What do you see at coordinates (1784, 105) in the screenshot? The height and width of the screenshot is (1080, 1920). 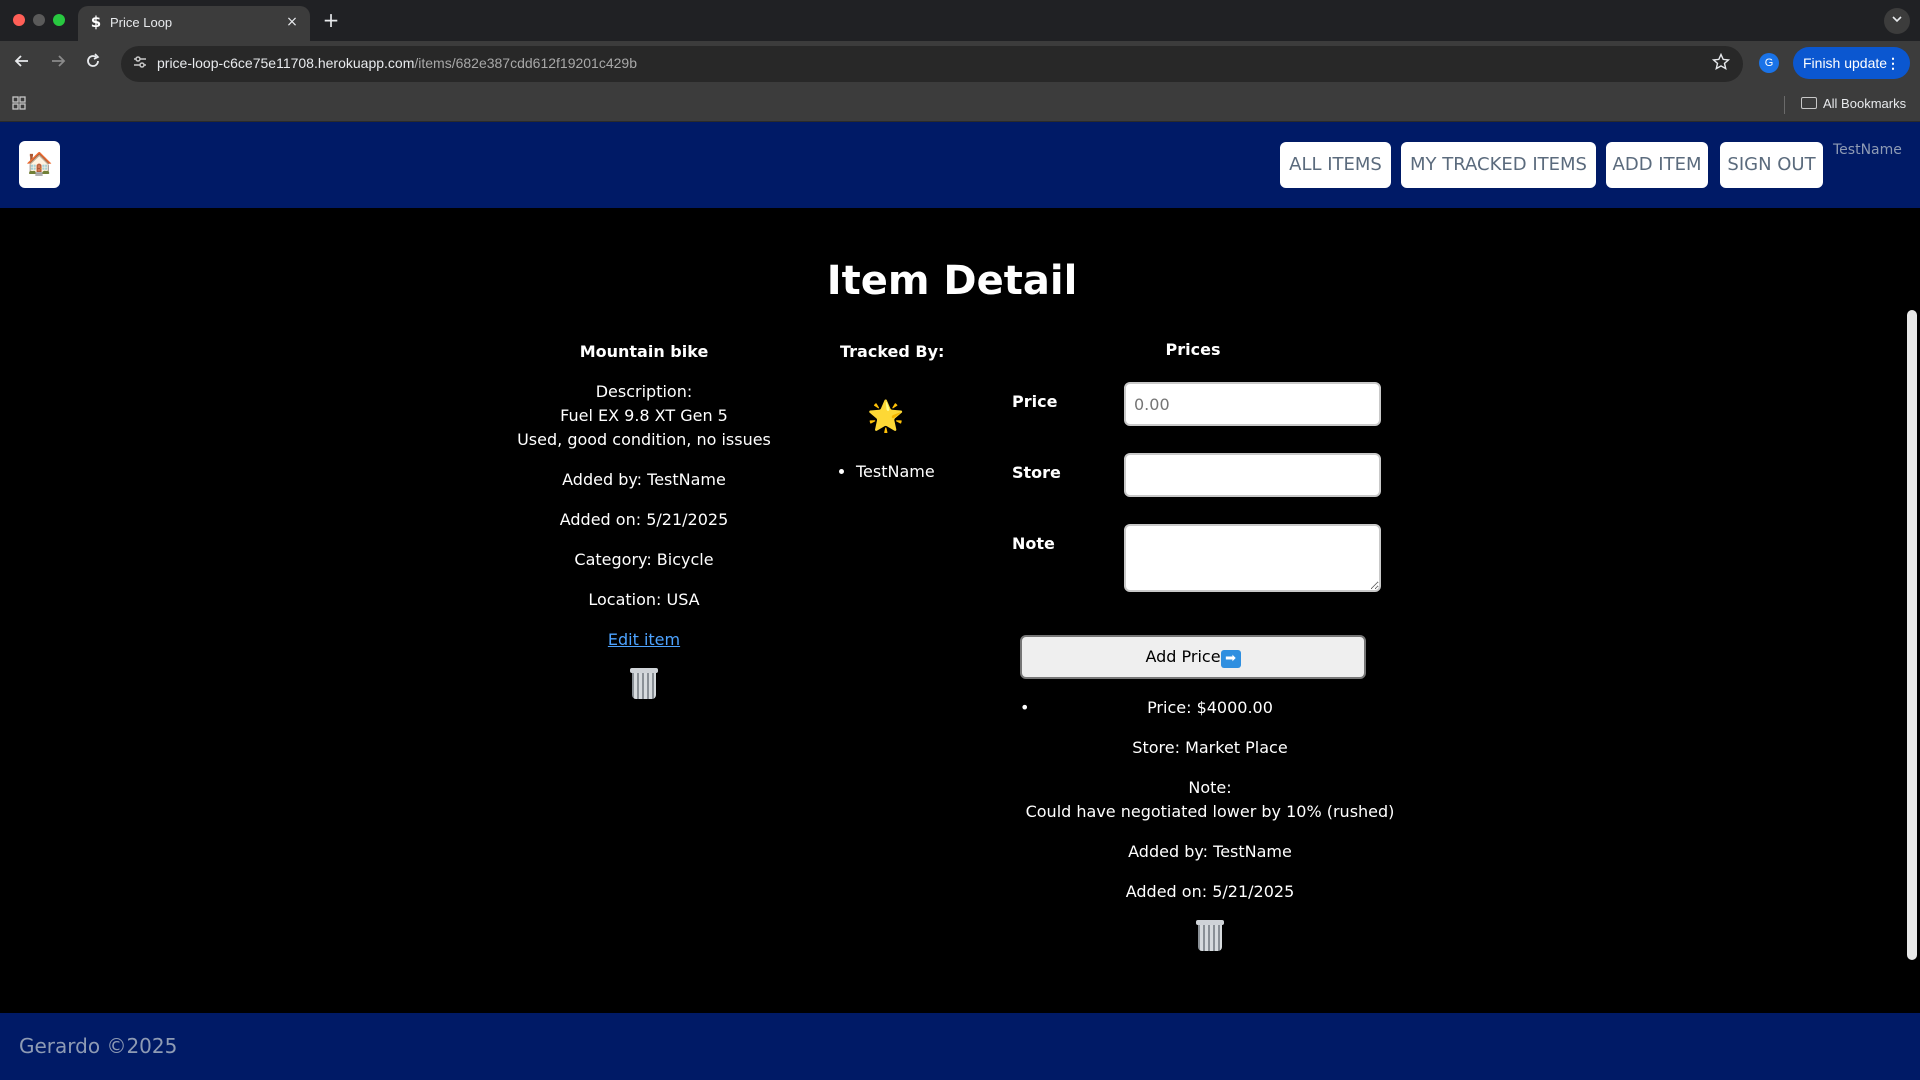 I see `bookmarks-divider` at bounding box center [1784, 105].